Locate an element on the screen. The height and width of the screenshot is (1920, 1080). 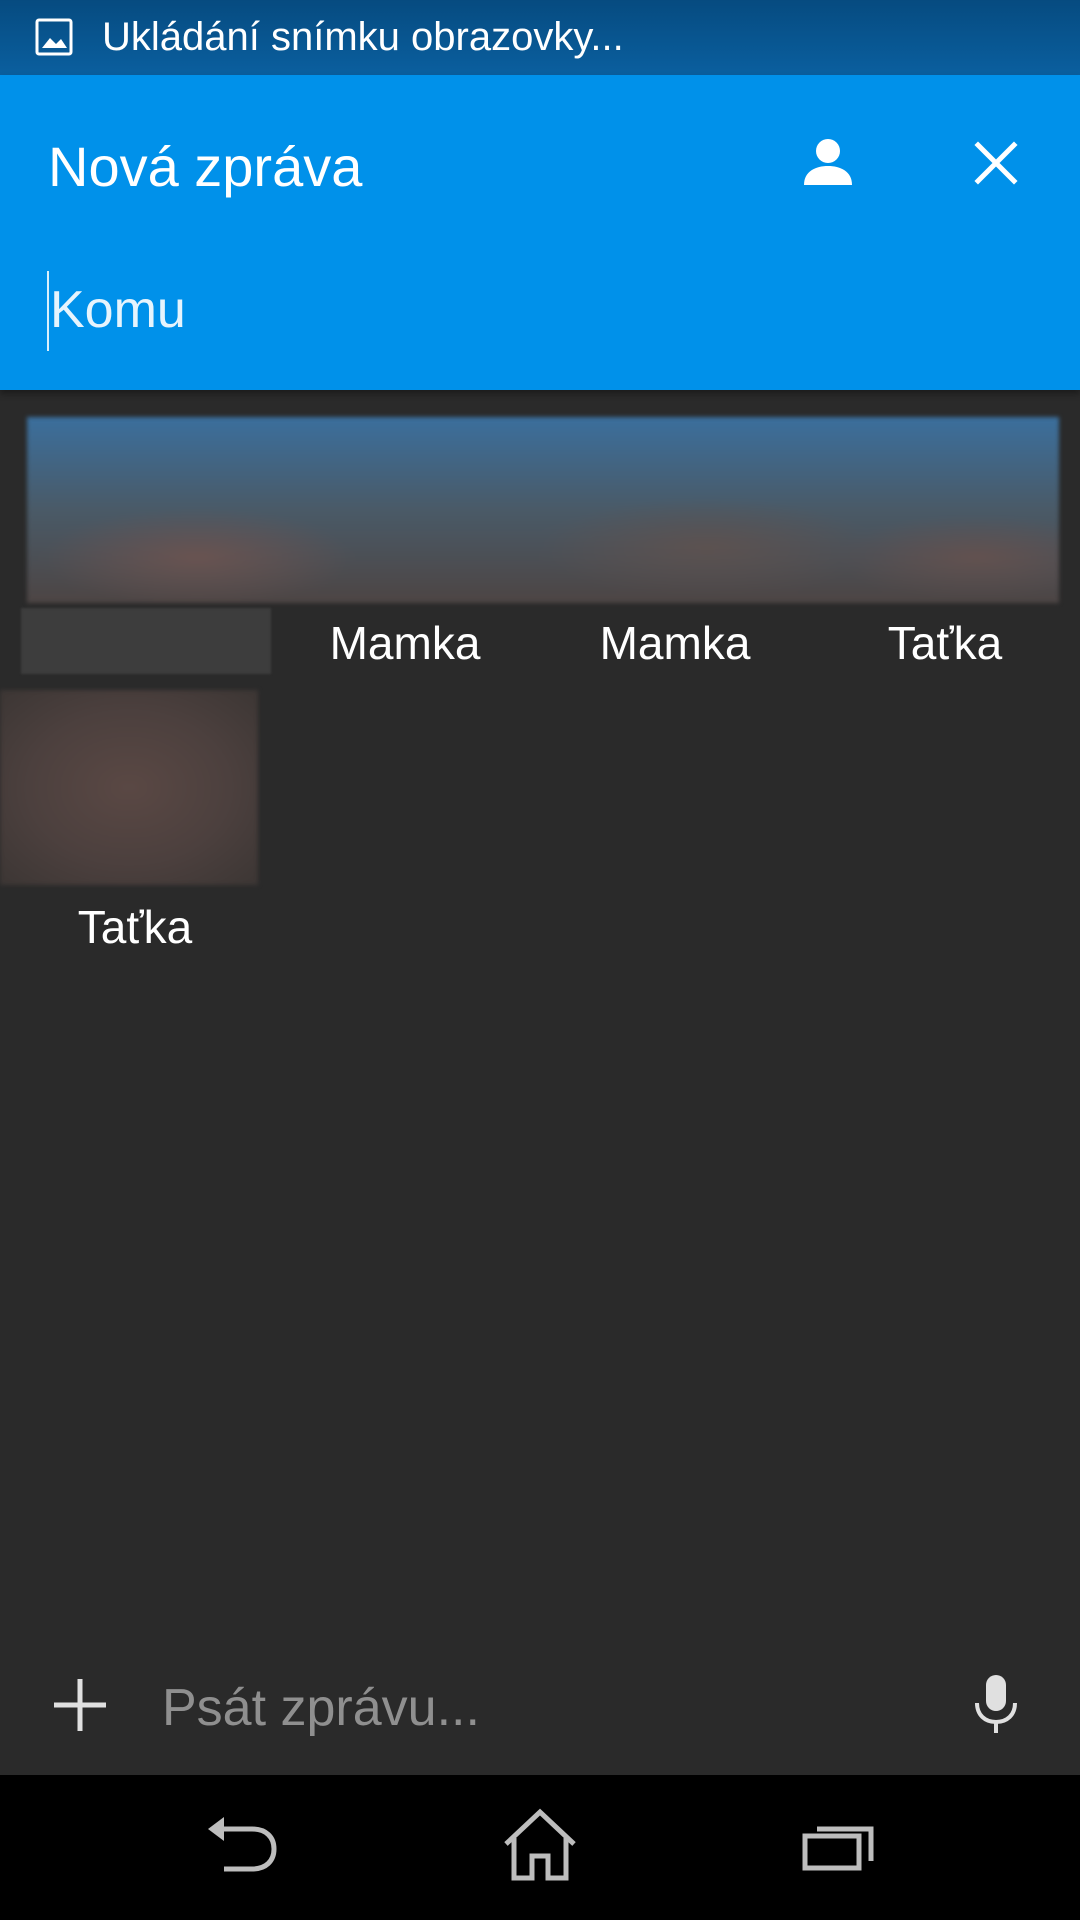
compose-bar is located at coordinates (540, 1707).